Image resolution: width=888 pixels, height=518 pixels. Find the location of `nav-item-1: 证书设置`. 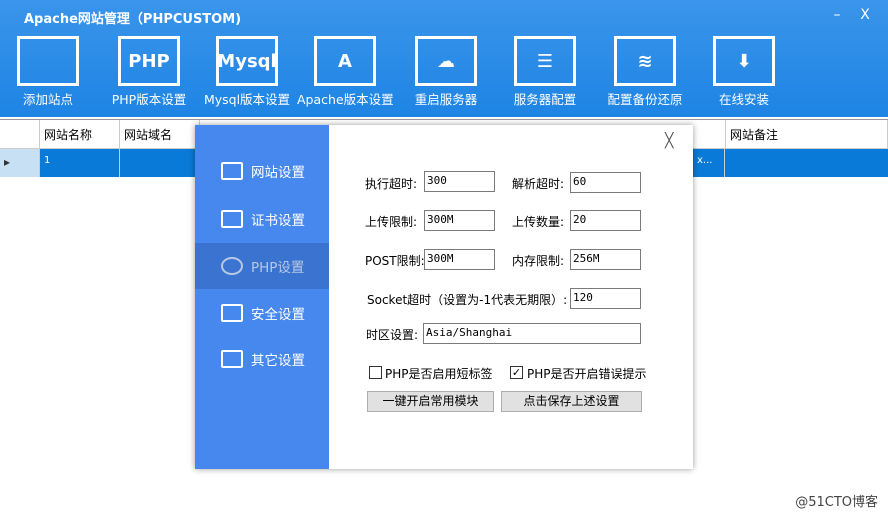

nav-item-1: 证书设置 is located at coordinates (262, 219).